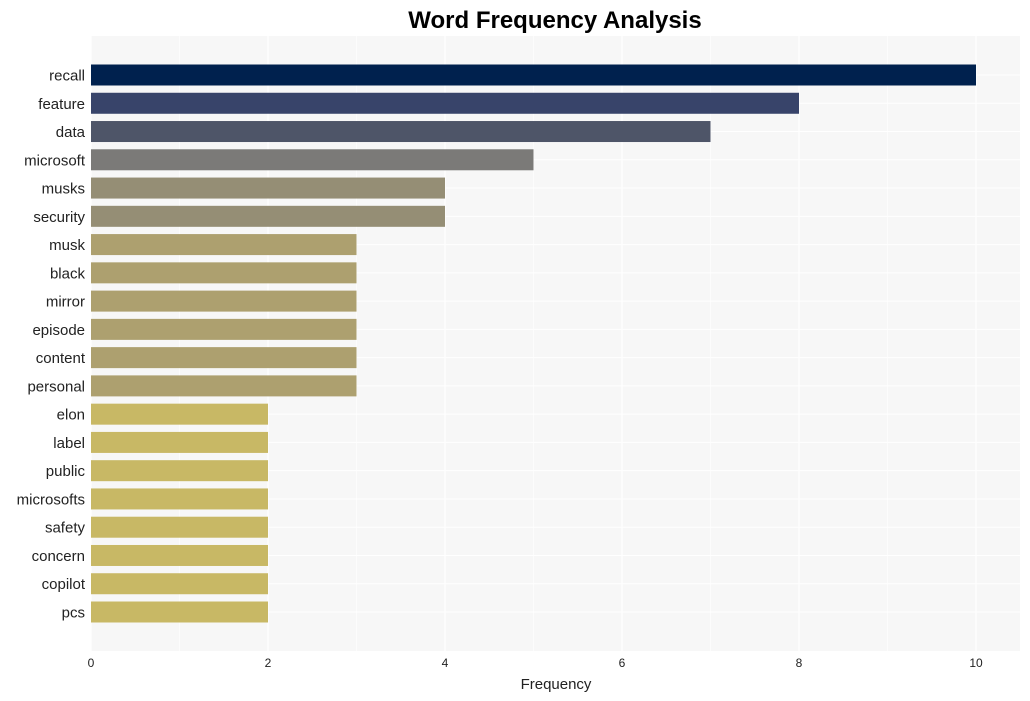 The image size is (1030, 701). I want to click on bar-security, so click(268, 216).